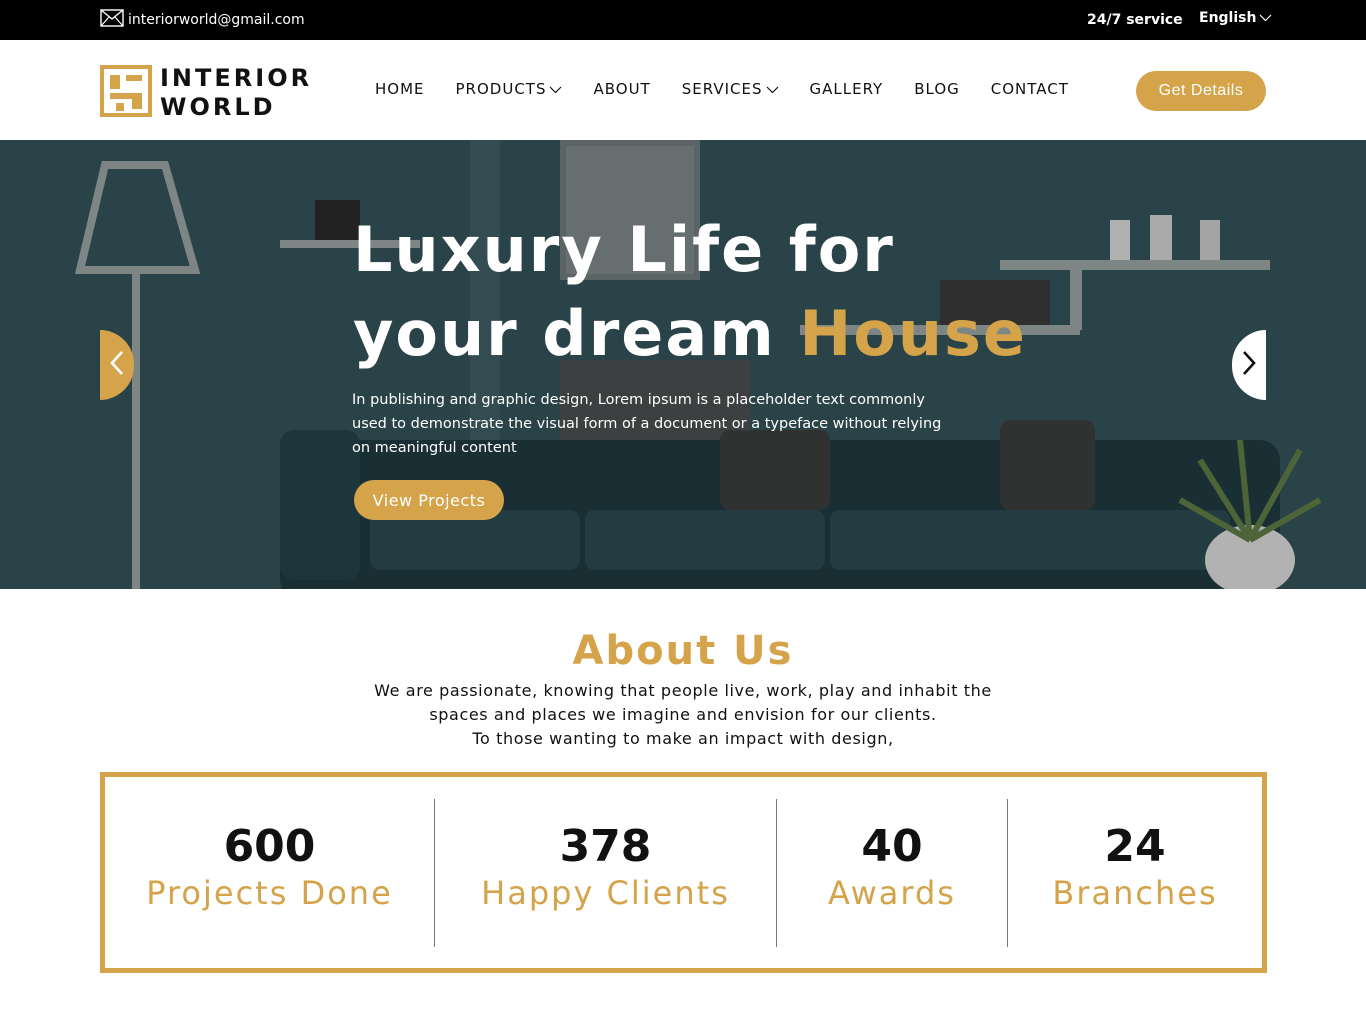 This screenshot has height=1013, width=1366. Describe the element at coordinates (1135, 20) in the screenshot. I see `service-hours: 24/7 service` at that location.